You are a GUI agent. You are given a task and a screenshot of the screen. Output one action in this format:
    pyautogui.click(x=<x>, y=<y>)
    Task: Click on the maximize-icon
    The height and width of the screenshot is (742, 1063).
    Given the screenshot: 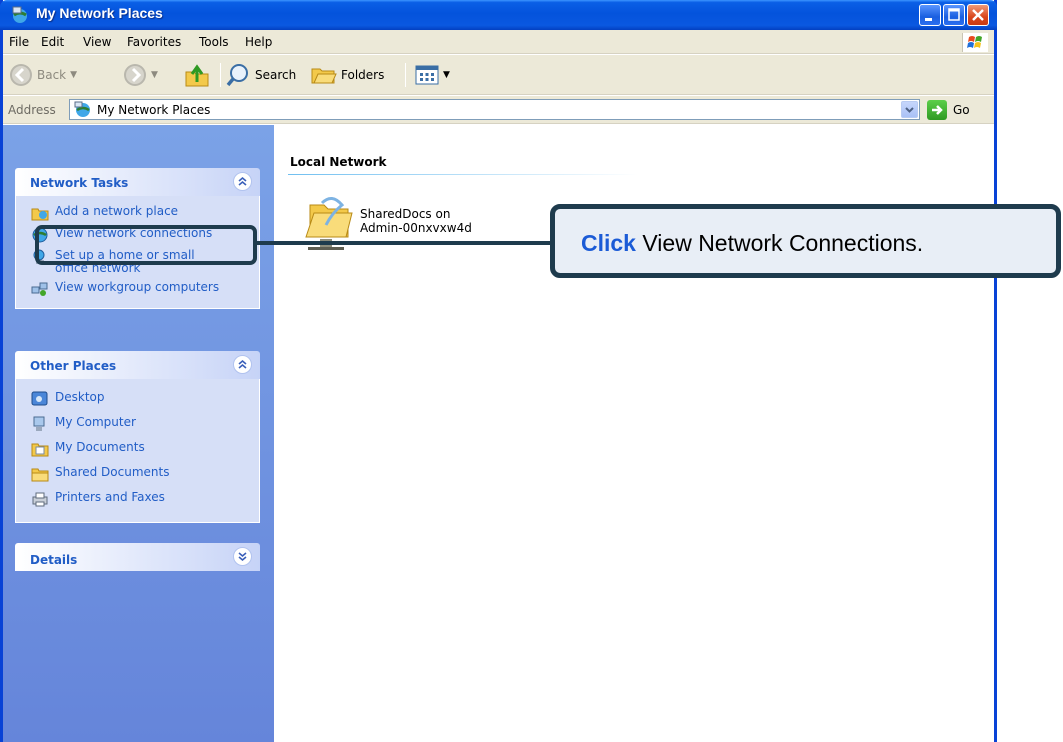 What is the action you would take?
    pyautogui.click(x=954, y=14)
    